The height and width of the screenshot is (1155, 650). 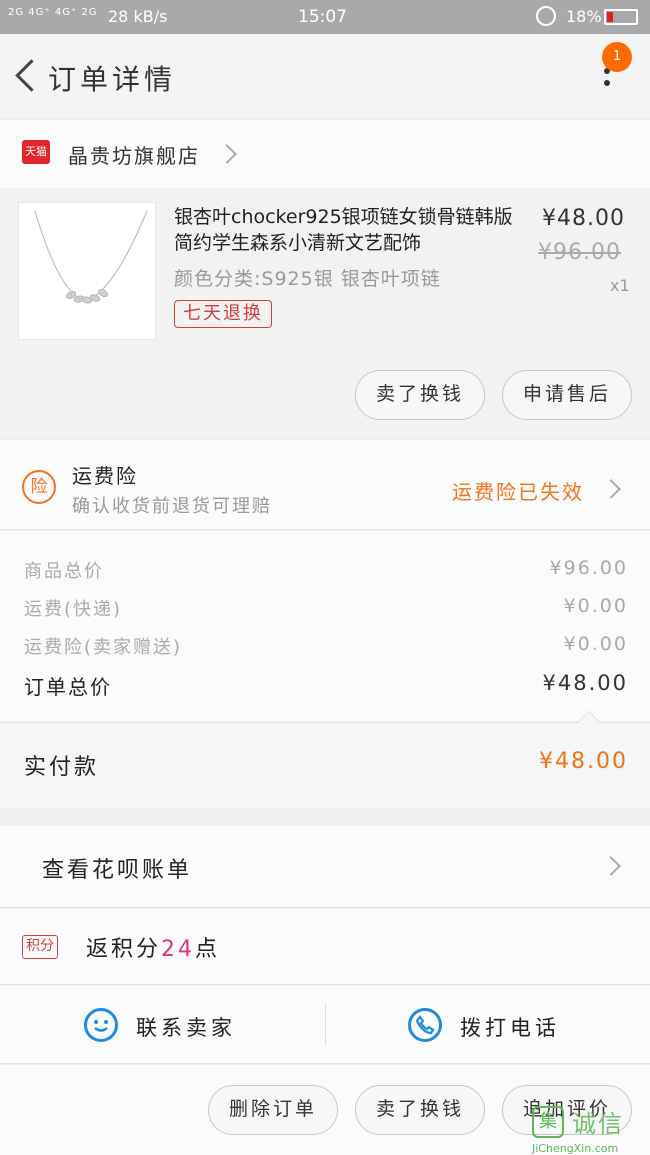 I want to click on points-tag: 积分, so click(x=40, y=947).